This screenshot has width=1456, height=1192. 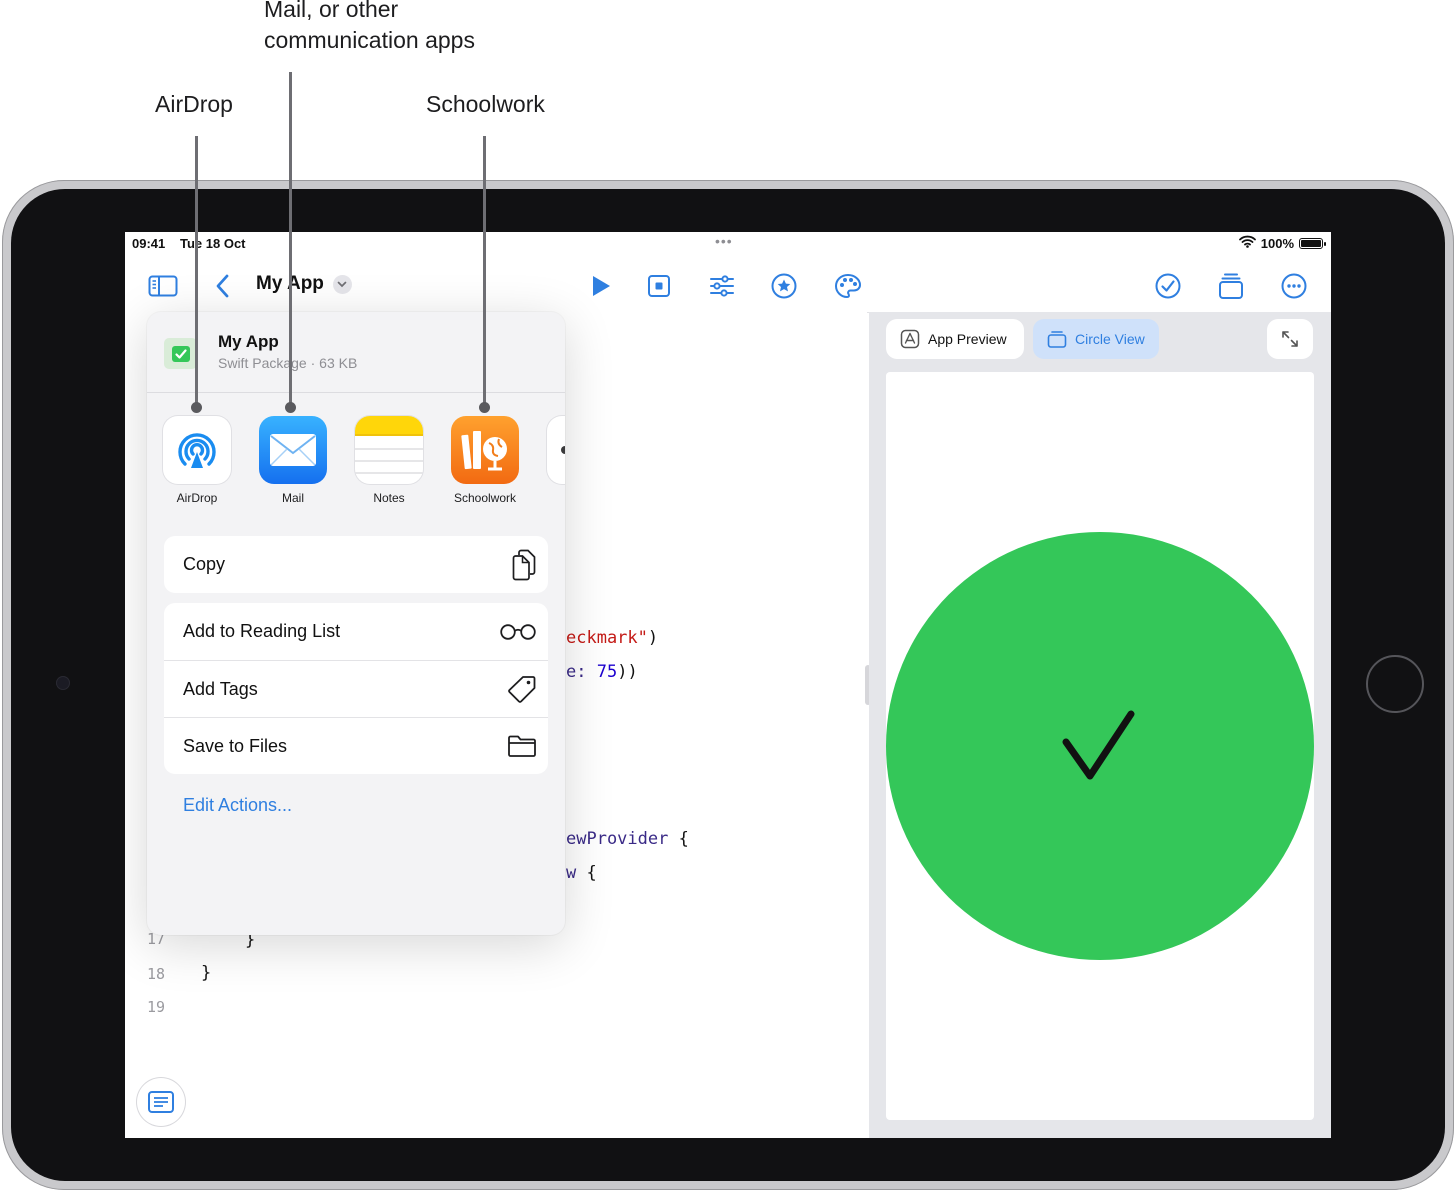 I want to click on title-menu: My App, so click(x=304, y=284).